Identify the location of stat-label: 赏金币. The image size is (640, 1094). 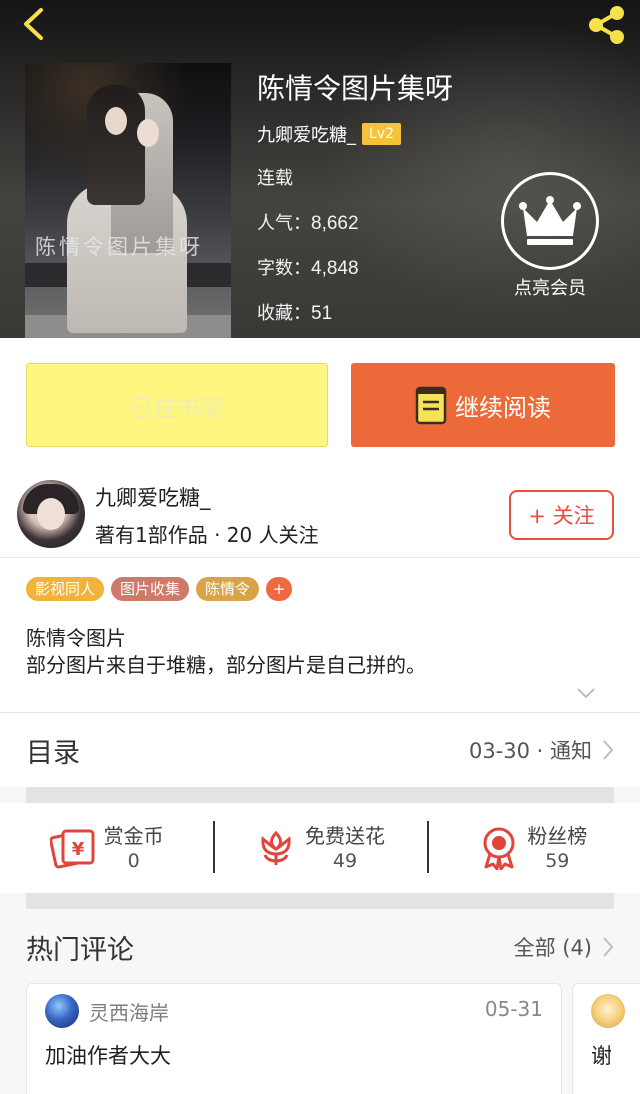
(133, 836).